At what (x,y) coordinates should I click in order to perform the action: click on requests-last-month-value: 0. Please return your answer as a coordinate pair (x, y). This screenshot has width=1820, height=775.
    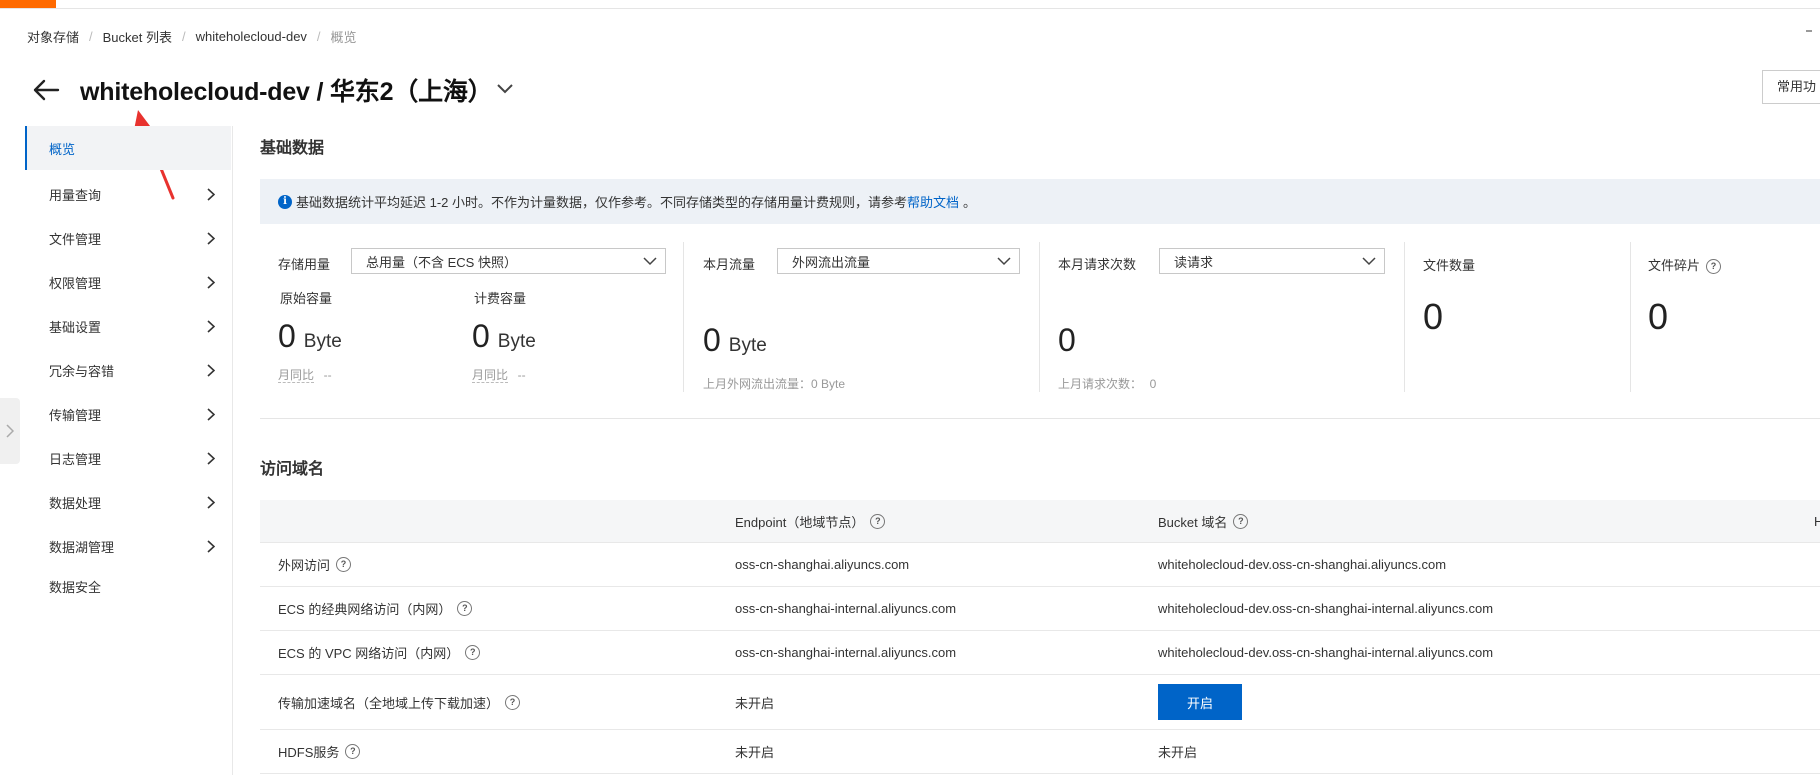
    Looking at the image, I should click on (1153, 384).